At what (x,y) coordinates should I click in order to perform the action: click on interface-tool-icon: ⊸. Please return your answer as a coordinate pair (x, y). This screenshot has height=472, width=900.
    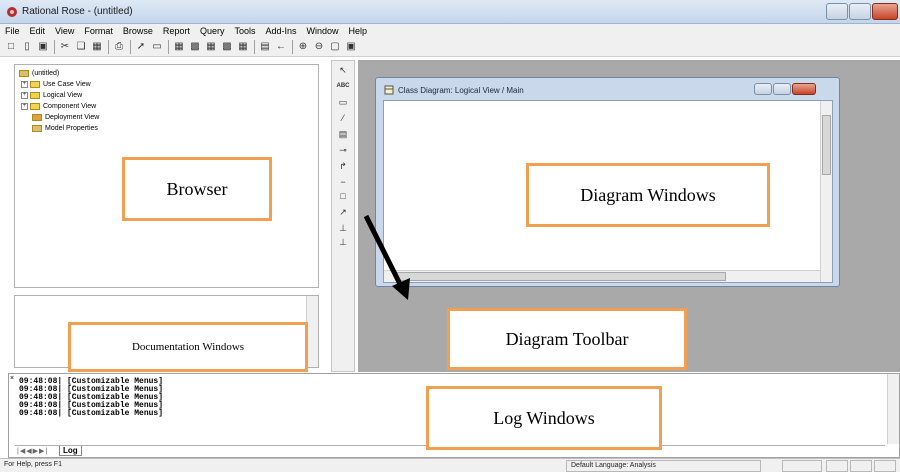
    Looking at the image, I should click on (343, 150).